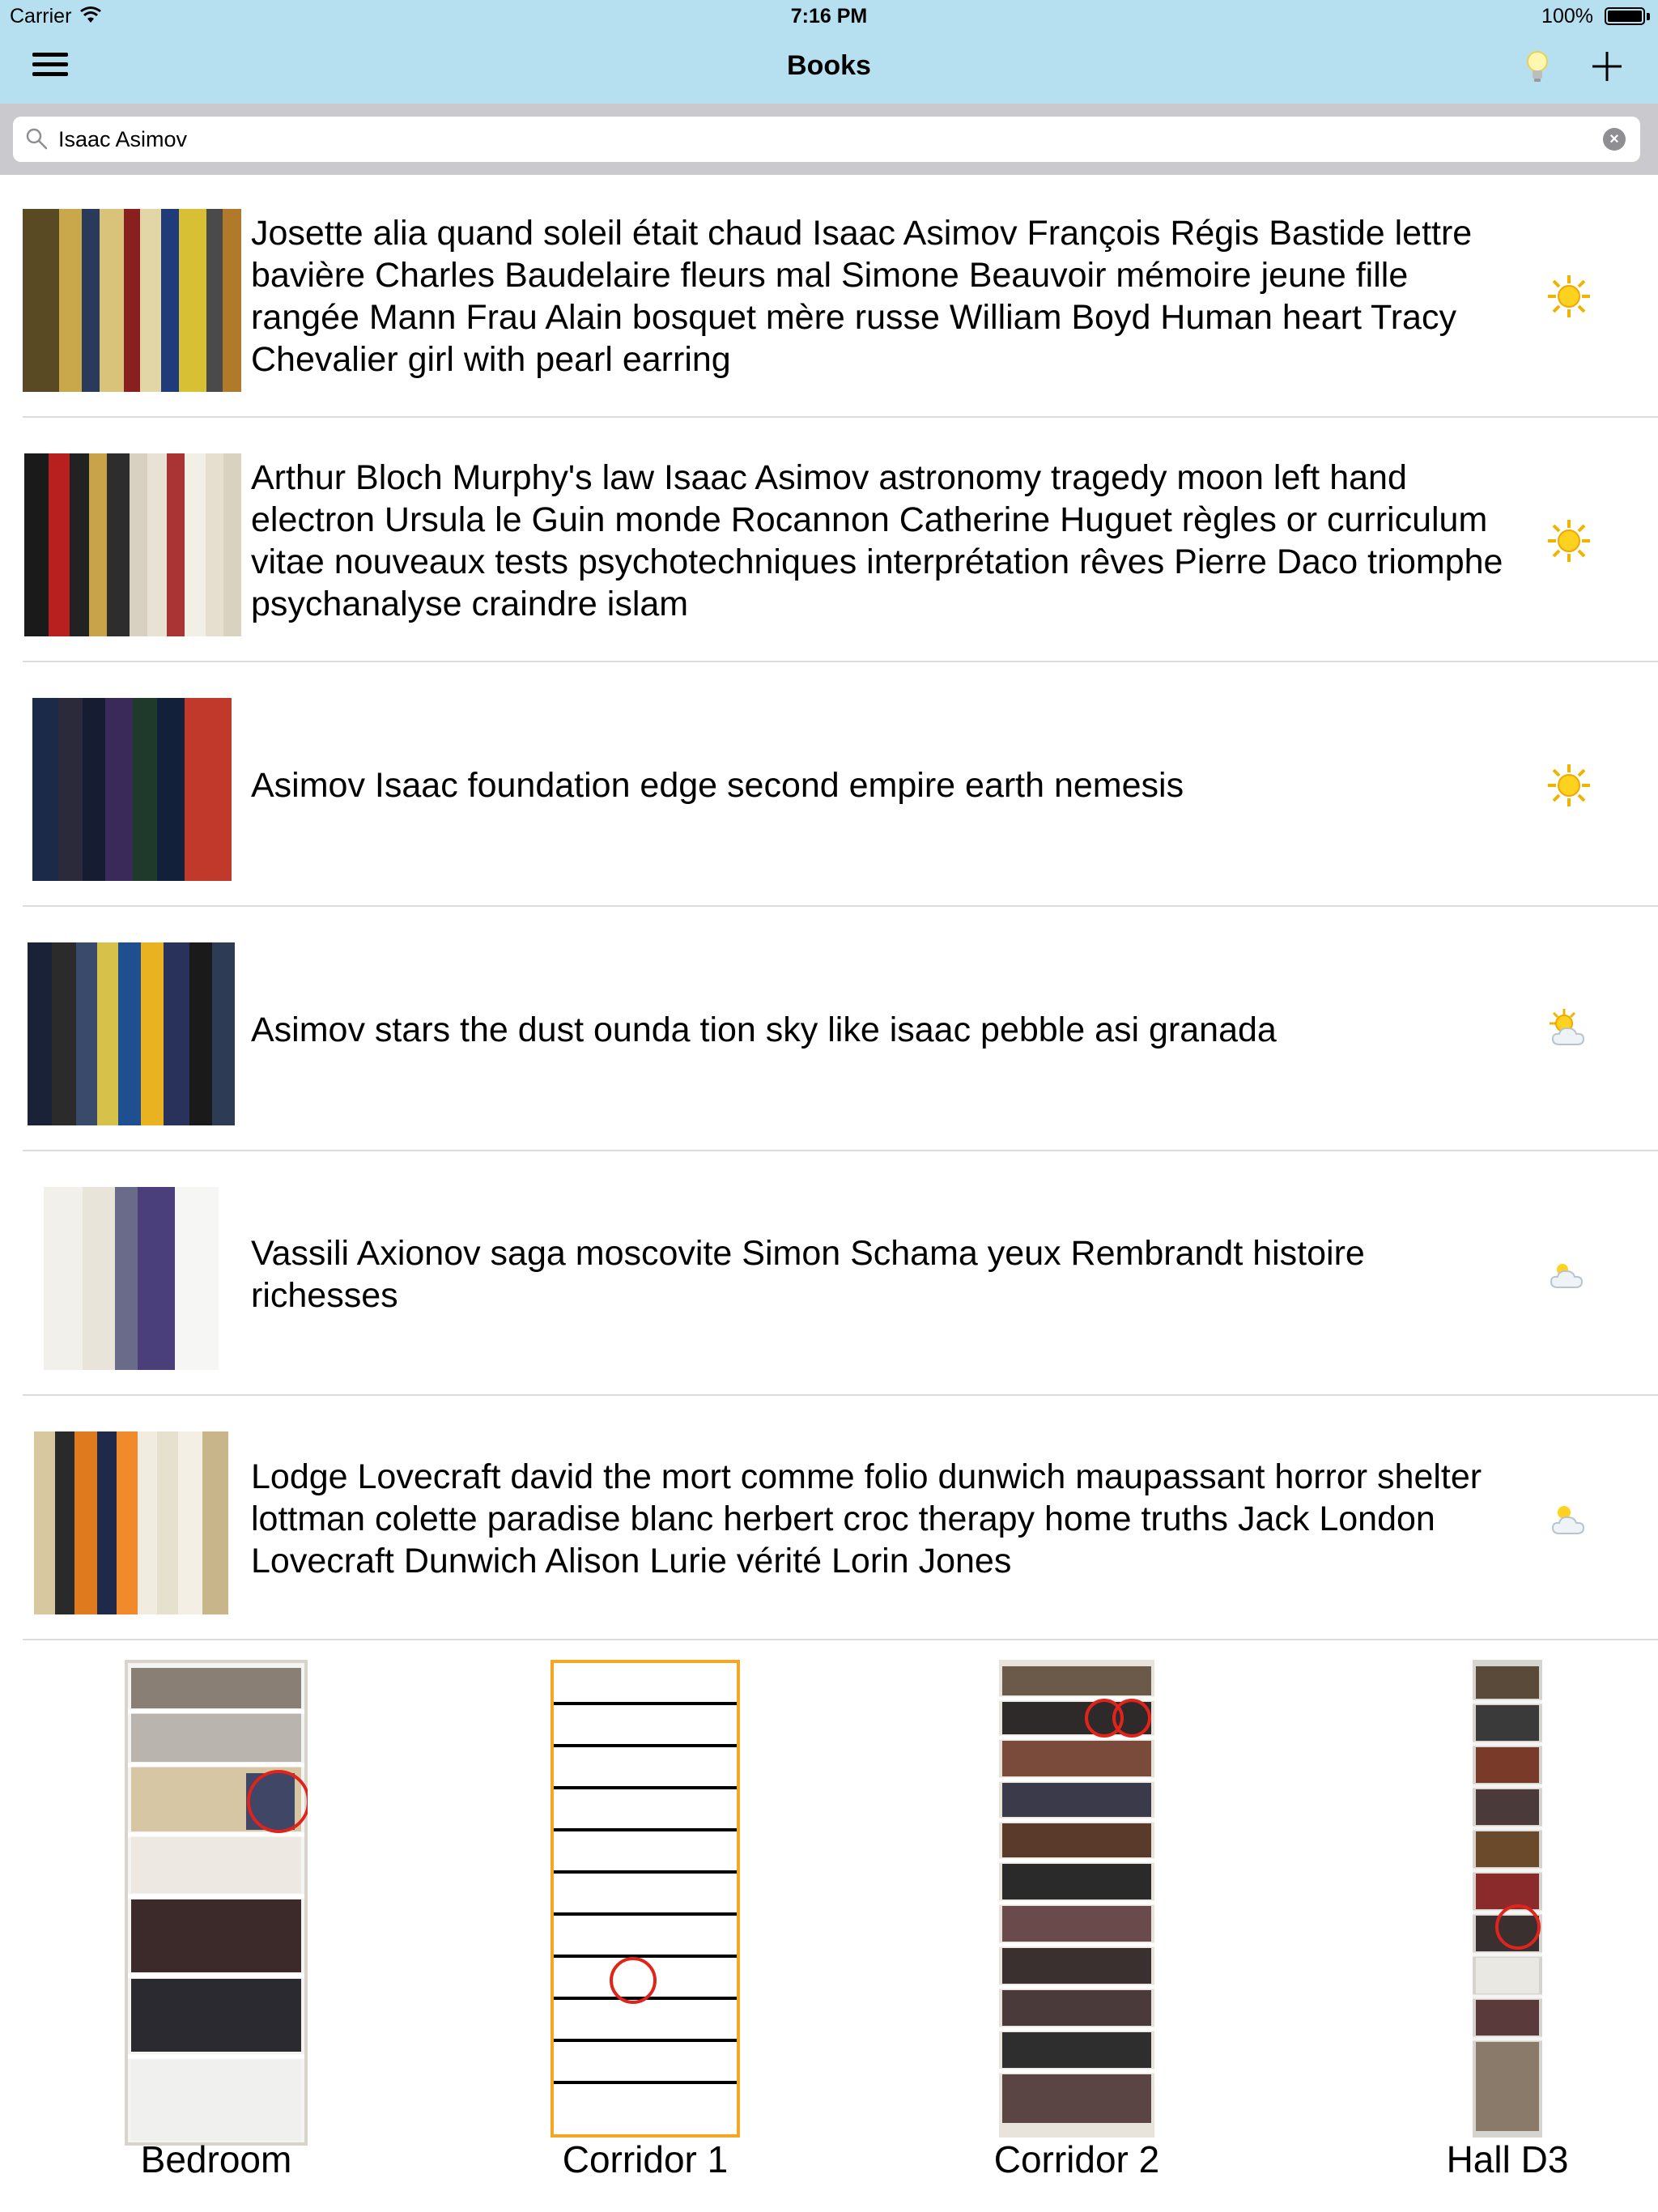 The height and width of the screenshot is (2212, 1658). I want to click on shelf-hall-d3, so click(1507, 1903).